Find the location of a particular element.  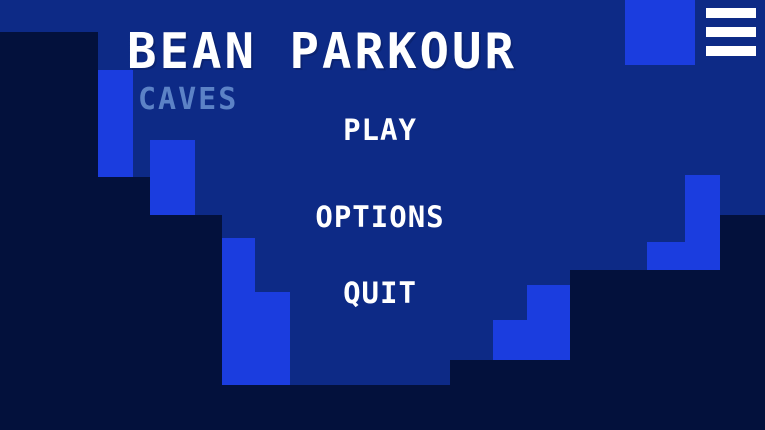

play-button: PLAY is located at coordinates (380, 130).